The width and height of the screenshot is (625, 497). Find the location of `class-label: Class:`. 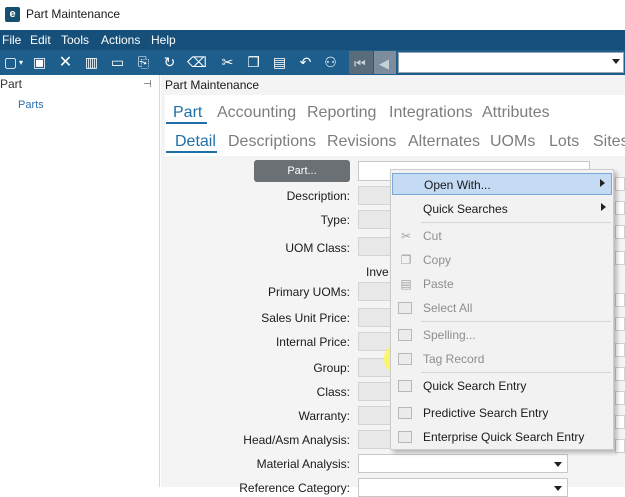

class-label: Class: is located at coordinates (333, 392).